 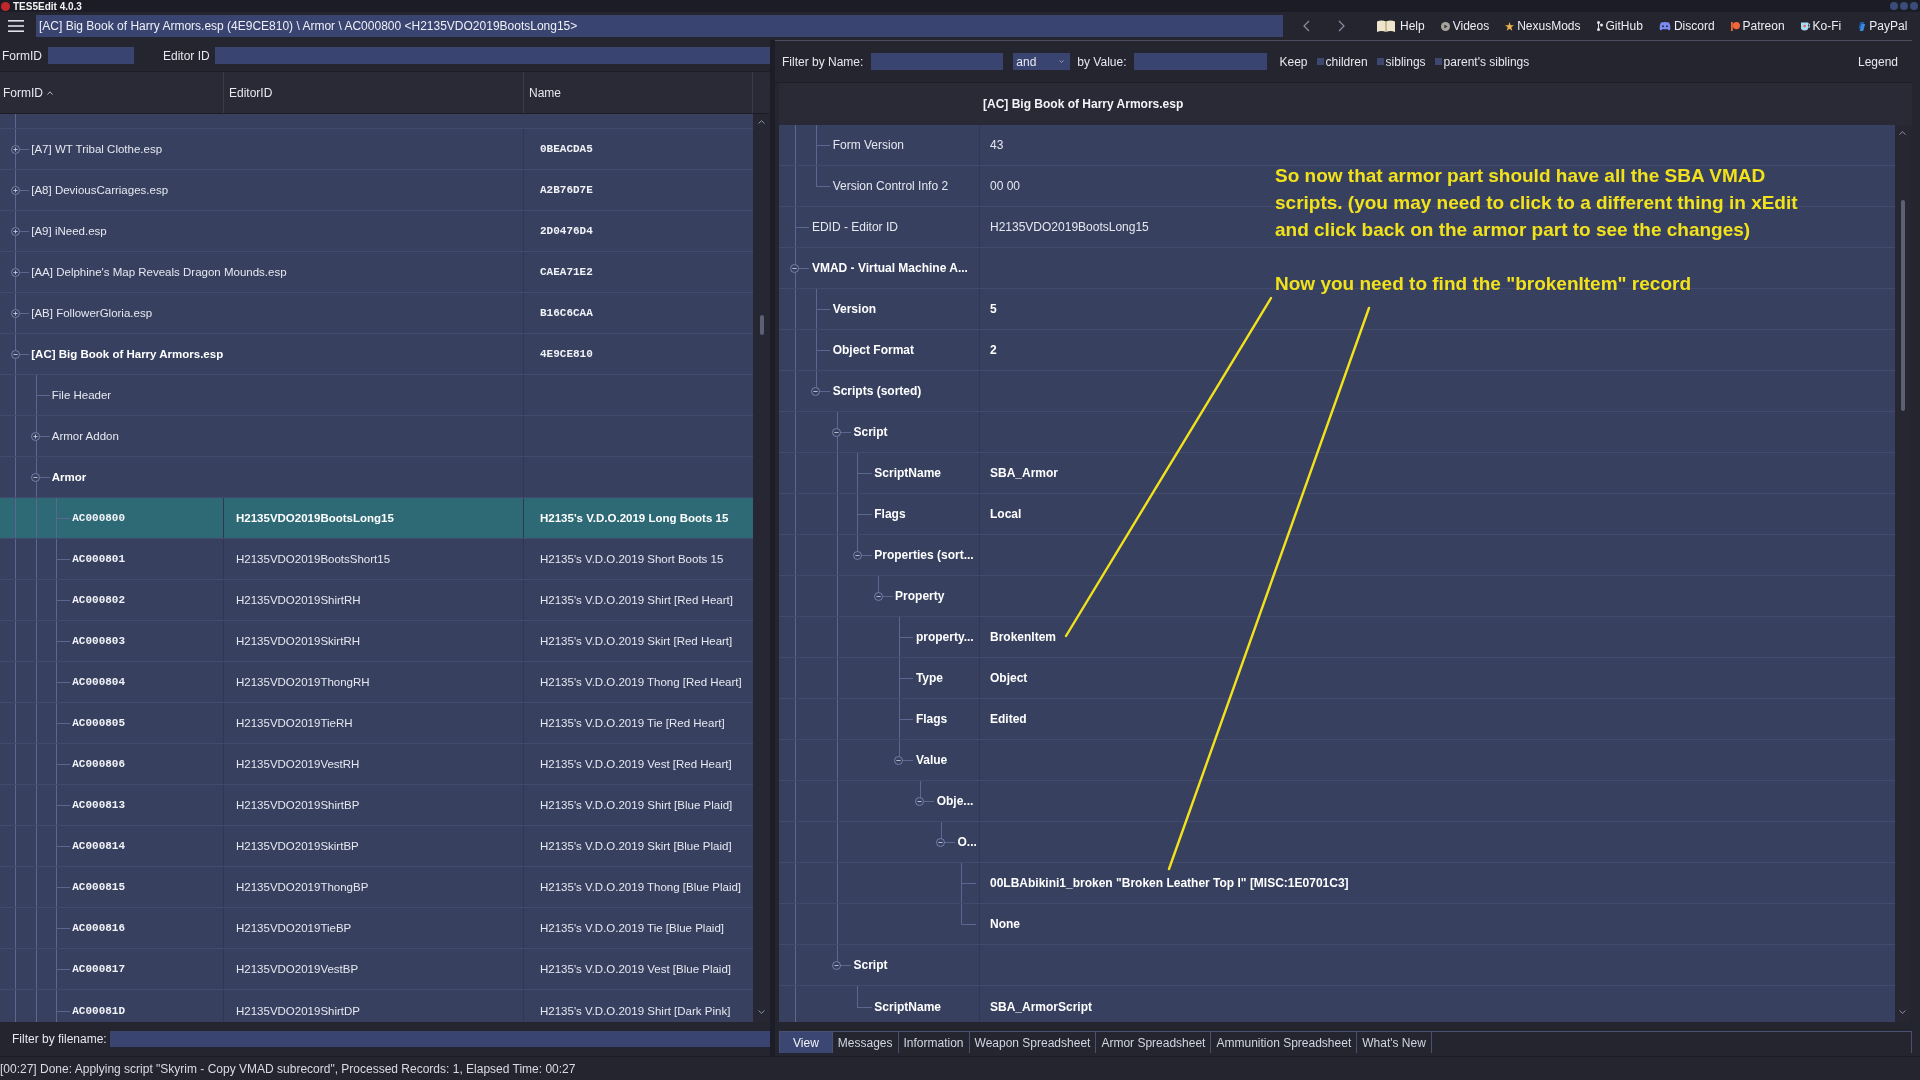 What do you see at coordinates (81, 395) in the screenshot?
I see `group-name: File Header` at bounding box center [81, 395].